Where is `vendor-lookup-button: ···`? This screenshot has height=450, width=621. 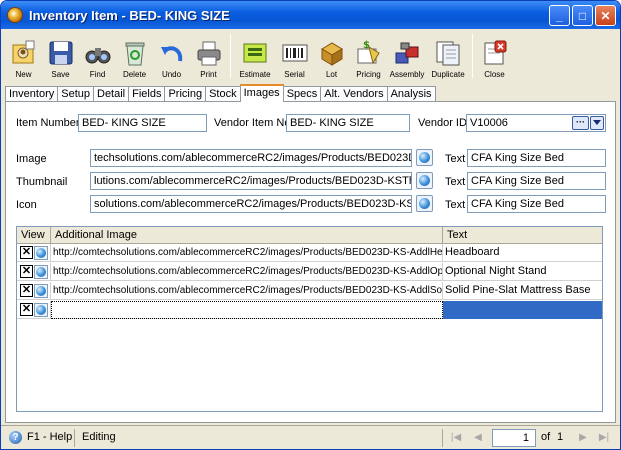
vendor-lookup-button: ··· is located at coordinates (580, 123).